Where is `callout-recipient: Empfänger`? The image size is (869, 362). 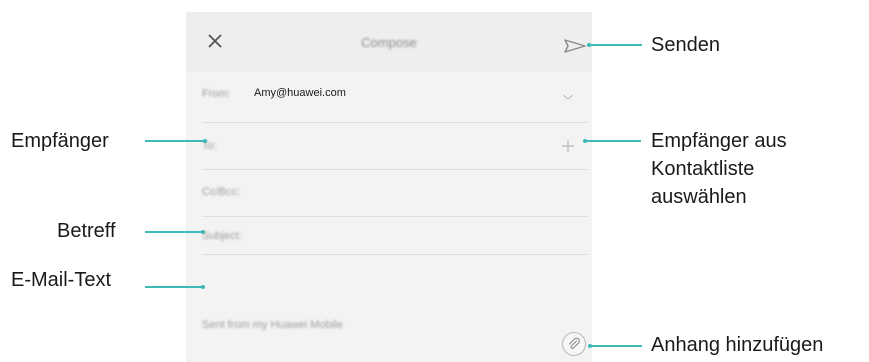 callout-recipient: Empfänger is located at coordinates (60, 141).